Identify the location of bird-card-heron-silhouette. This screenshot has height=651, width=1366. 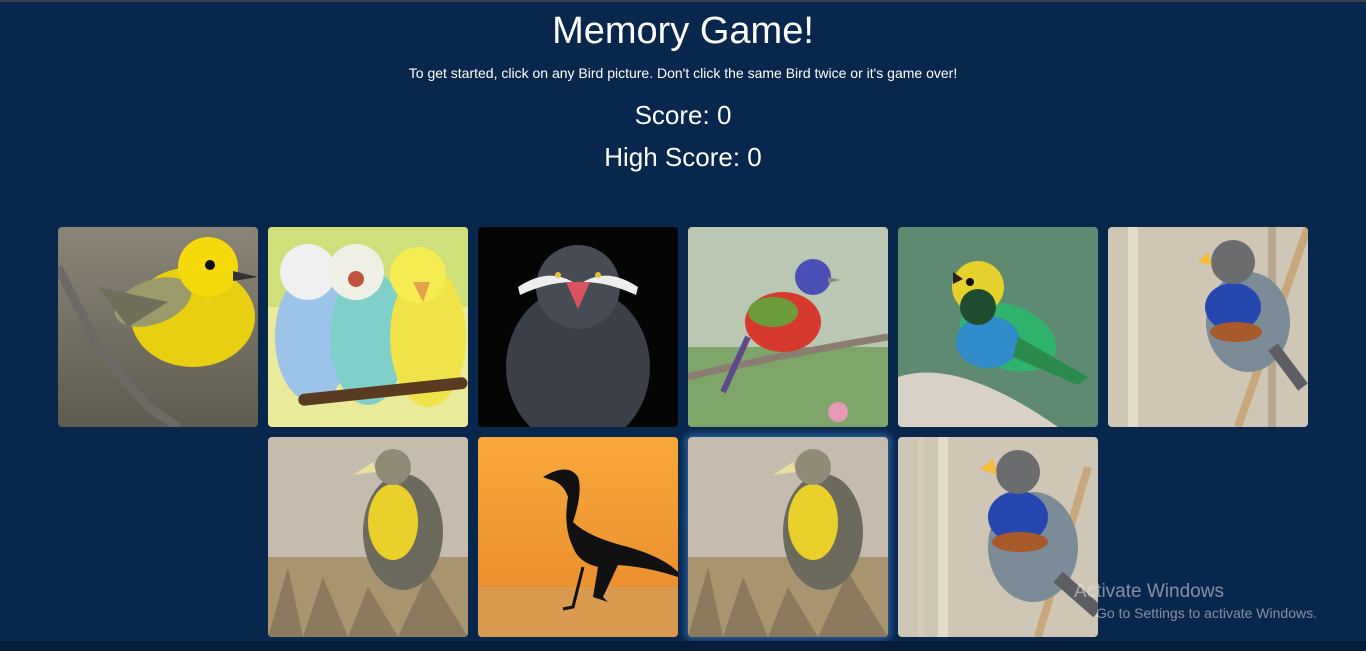
(578, 537).